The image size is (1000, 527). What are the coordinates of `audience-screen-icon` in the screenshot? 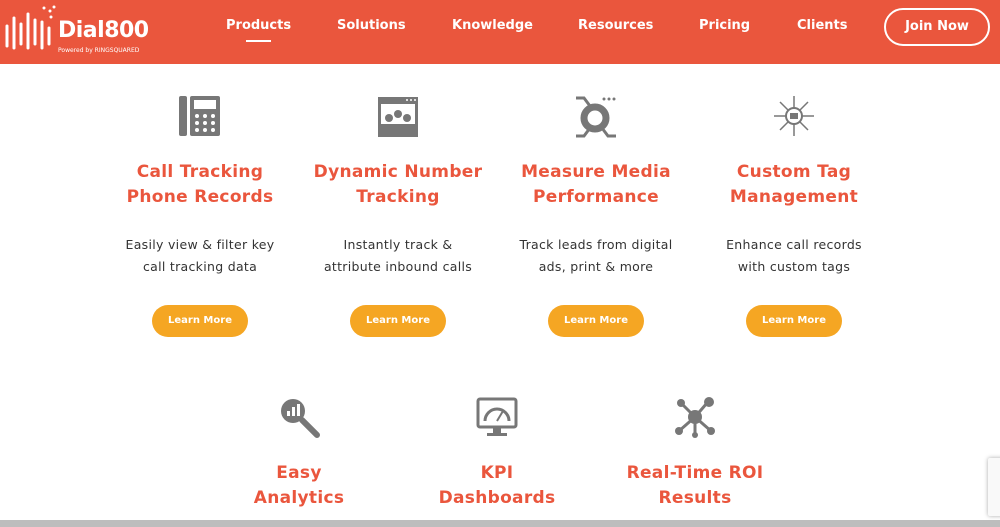 It's located at (398, 116).